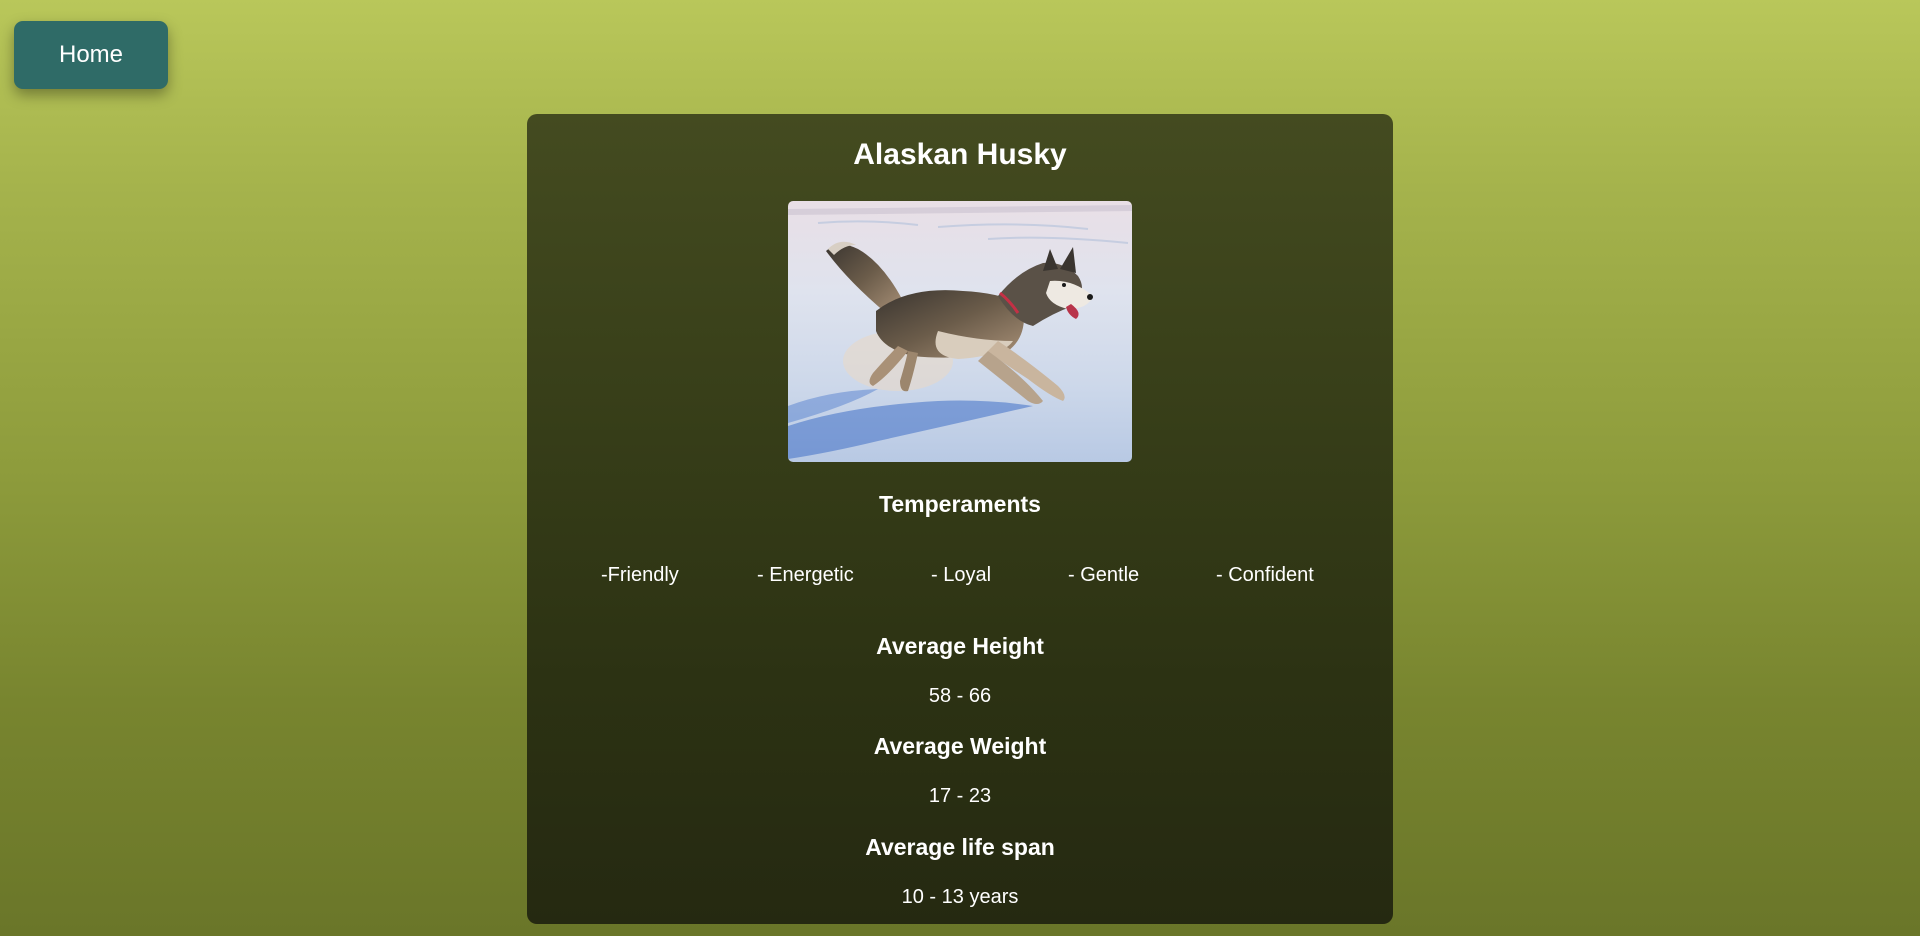  I want to click on temperament-item: - Energetic, so click(805, 575).